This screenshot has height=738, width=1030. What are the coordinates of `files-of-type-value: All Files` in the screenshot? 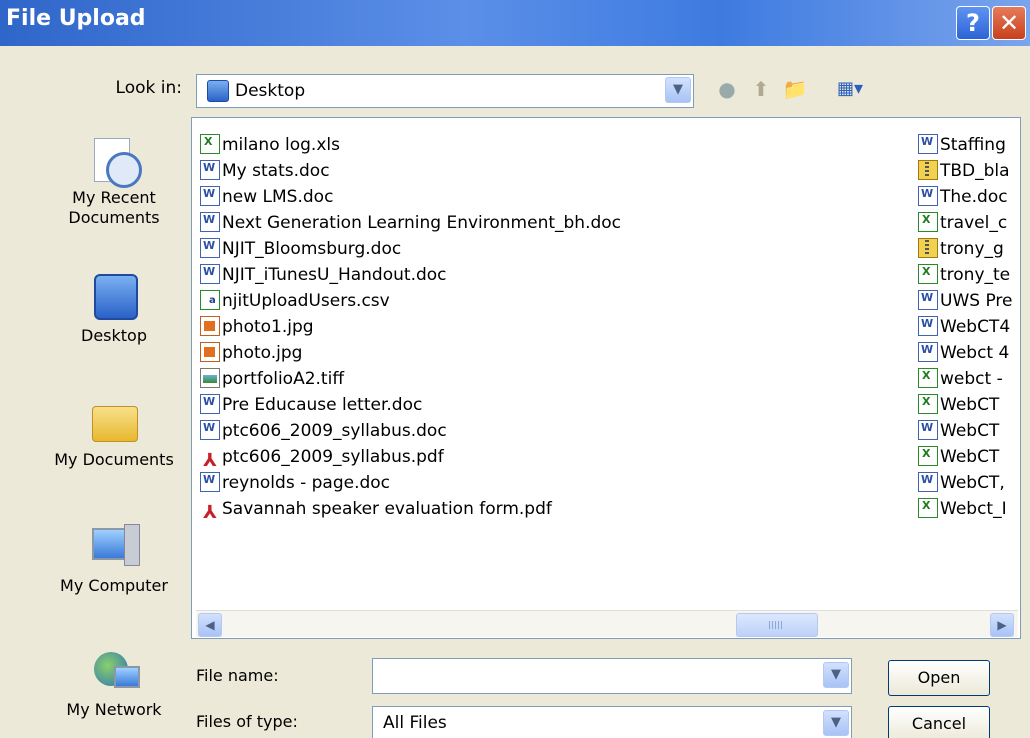 It's located at (415, 723).